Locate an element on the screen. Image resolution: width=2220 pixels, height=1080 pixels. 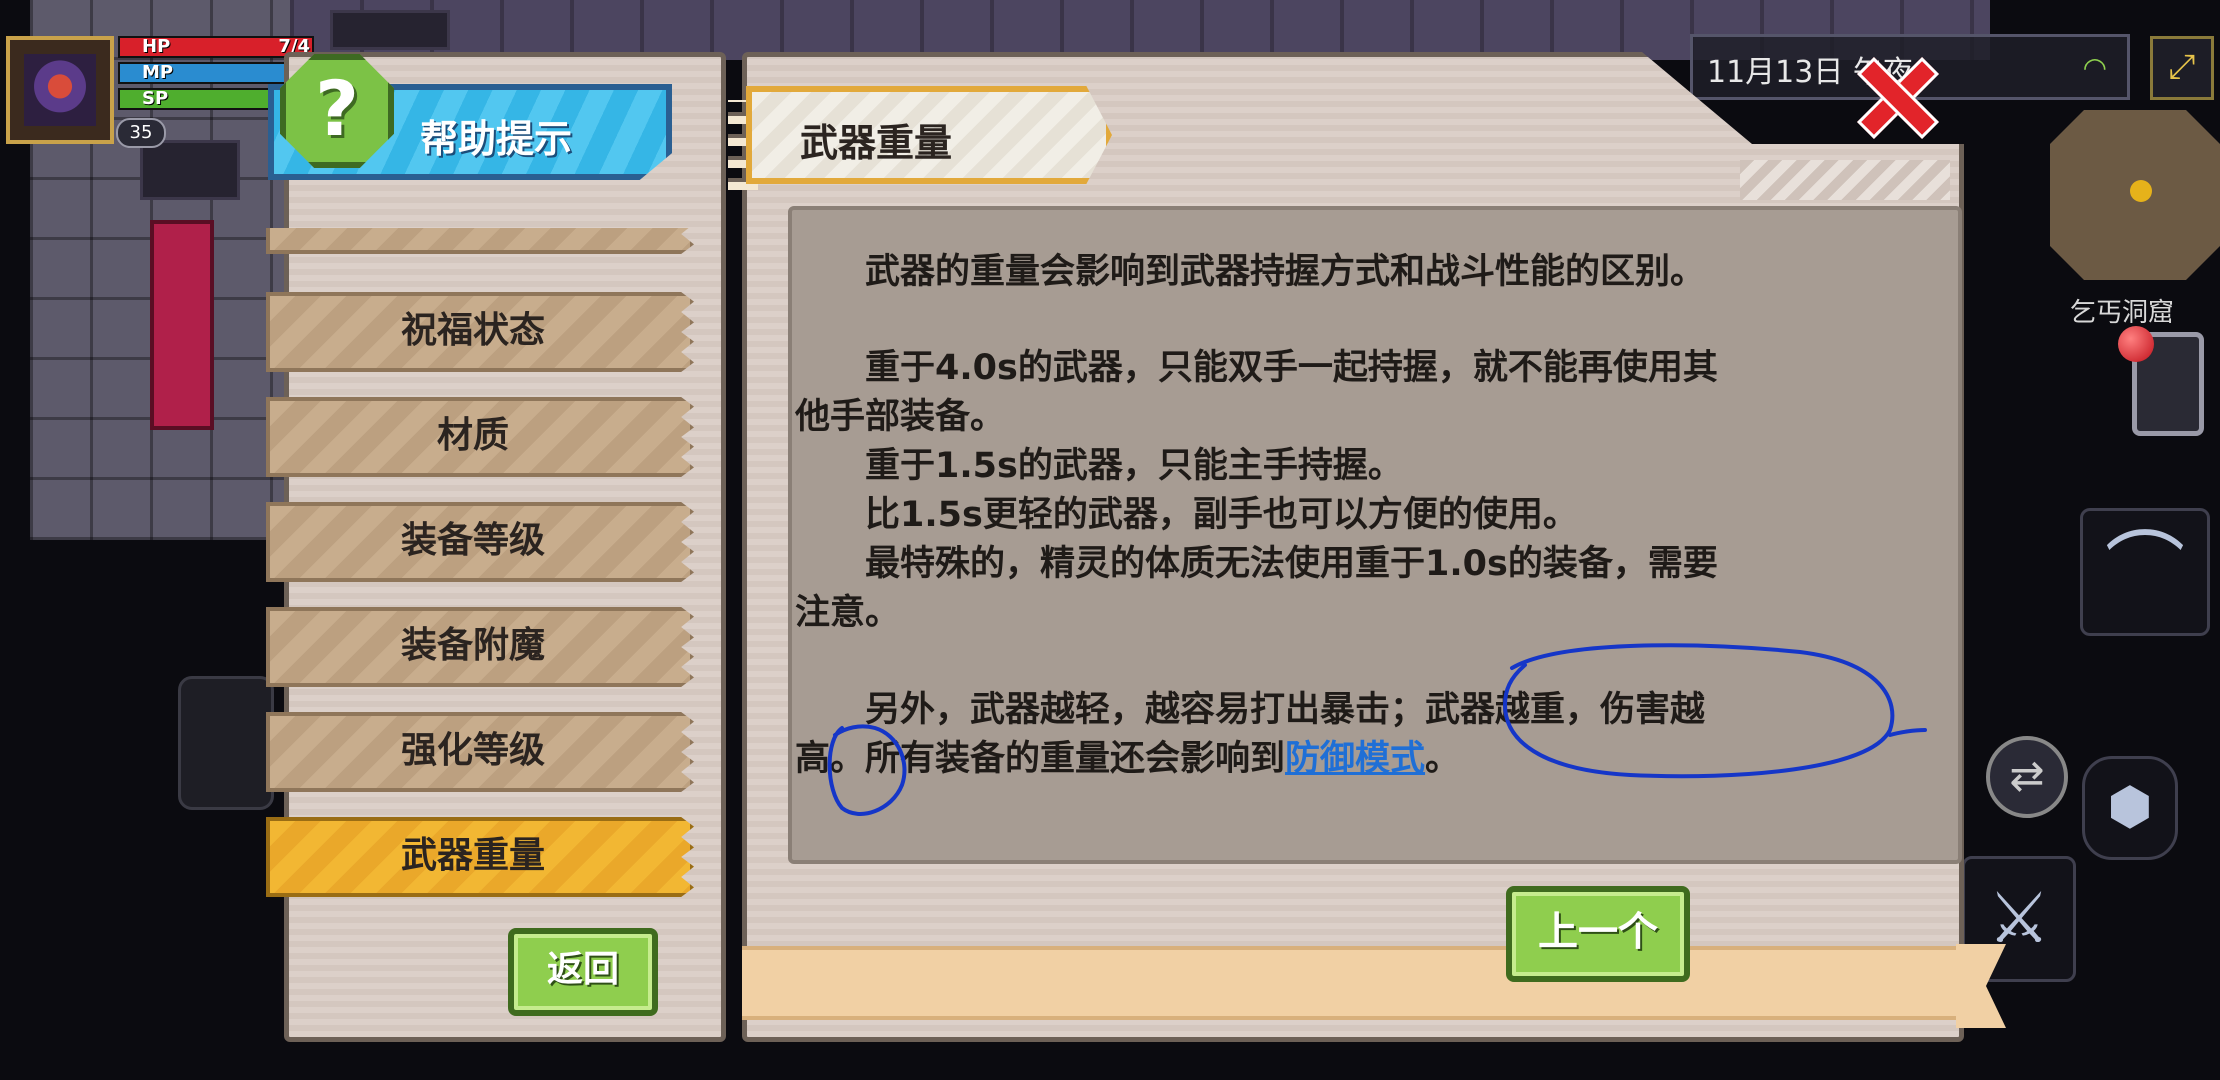
mp-label: MP is located at coordinates (158, 72).